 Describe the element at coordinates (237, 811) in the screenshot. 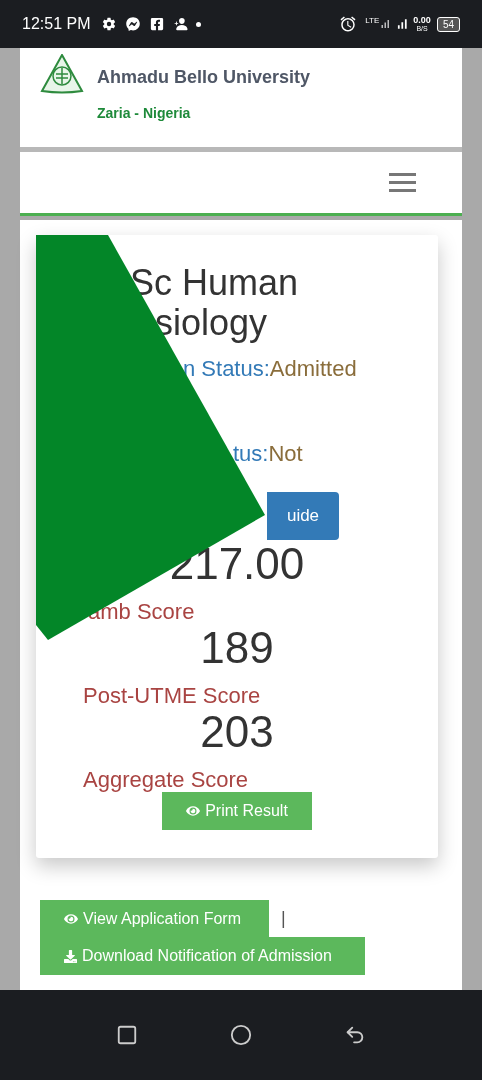

I see `print-result-button: Print Result` at that location.